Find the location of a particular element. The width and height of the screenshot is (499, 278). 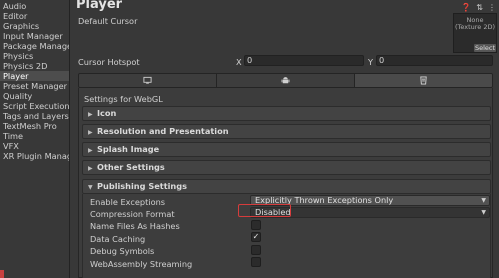

default-cursor-field: None (Texture 2D) Select is located at coordinates (475, 33).